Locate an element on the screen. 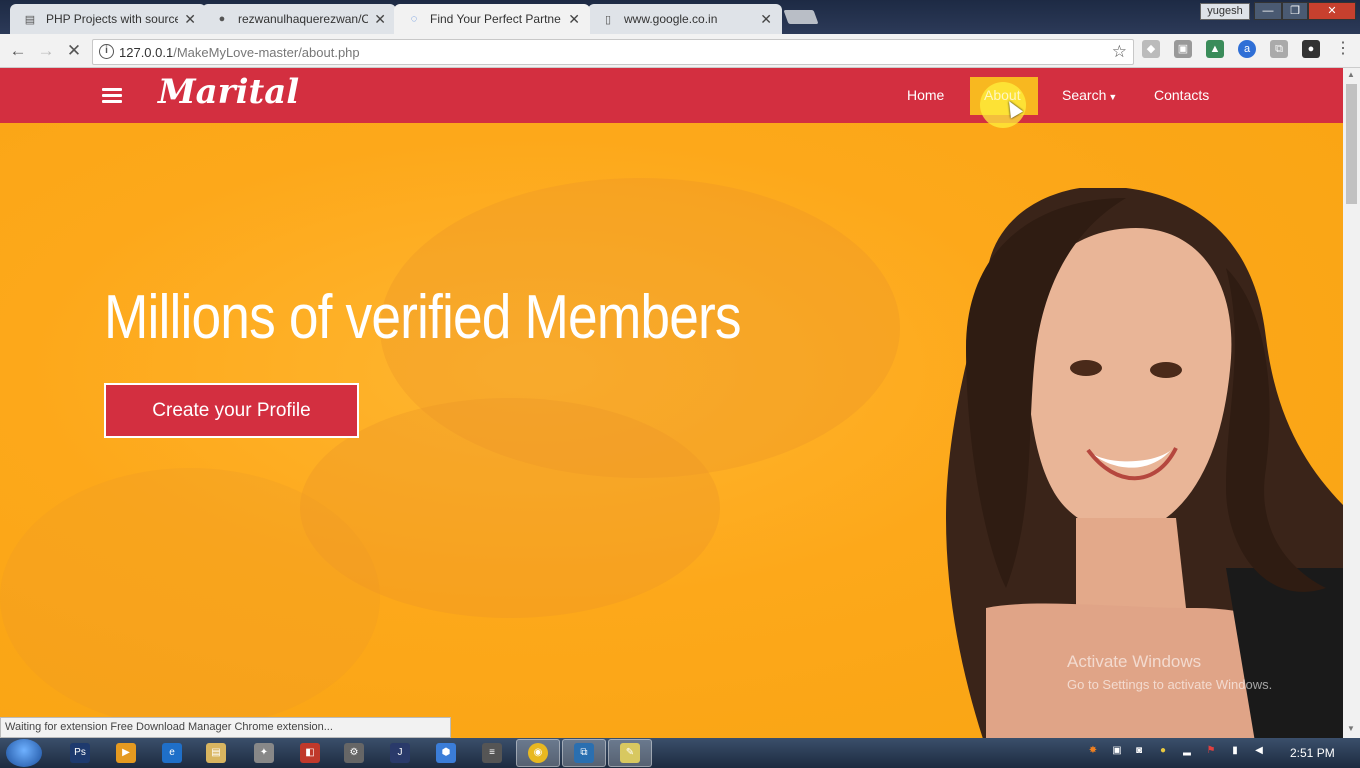 Image resolution: width=1360 pixels, height=768 pixels. bookmark-star-icon: ☆ is located at coordinates (1119, 52).